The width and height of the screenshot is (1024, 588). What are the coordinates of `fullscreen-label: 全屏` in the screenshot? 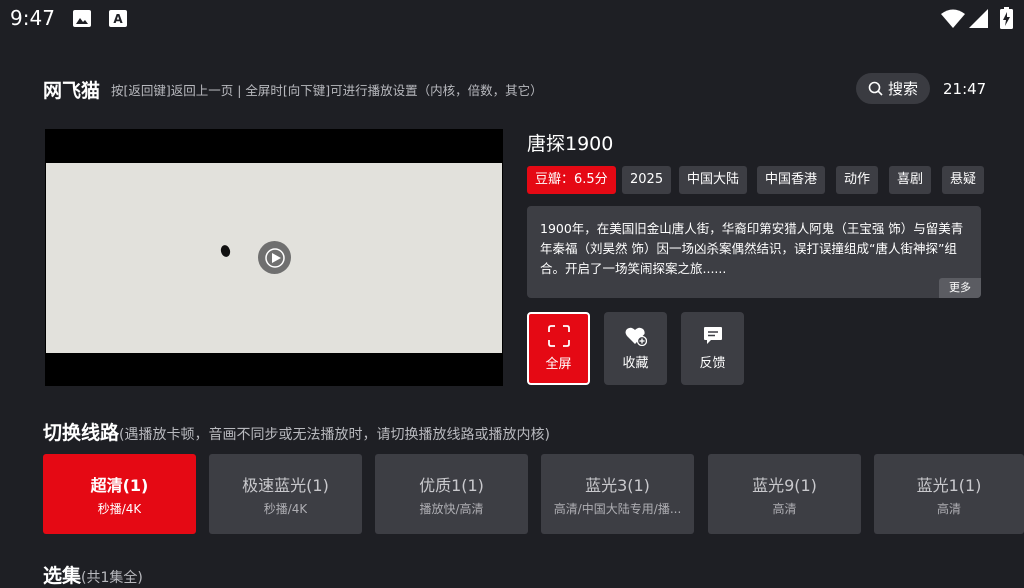 It's located at (558, 364).